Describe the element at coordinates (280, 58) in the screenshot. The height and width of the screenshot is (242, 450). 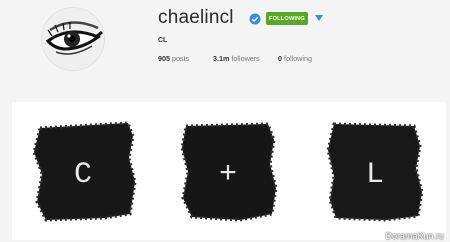
I see `following-count: 0` at that location.